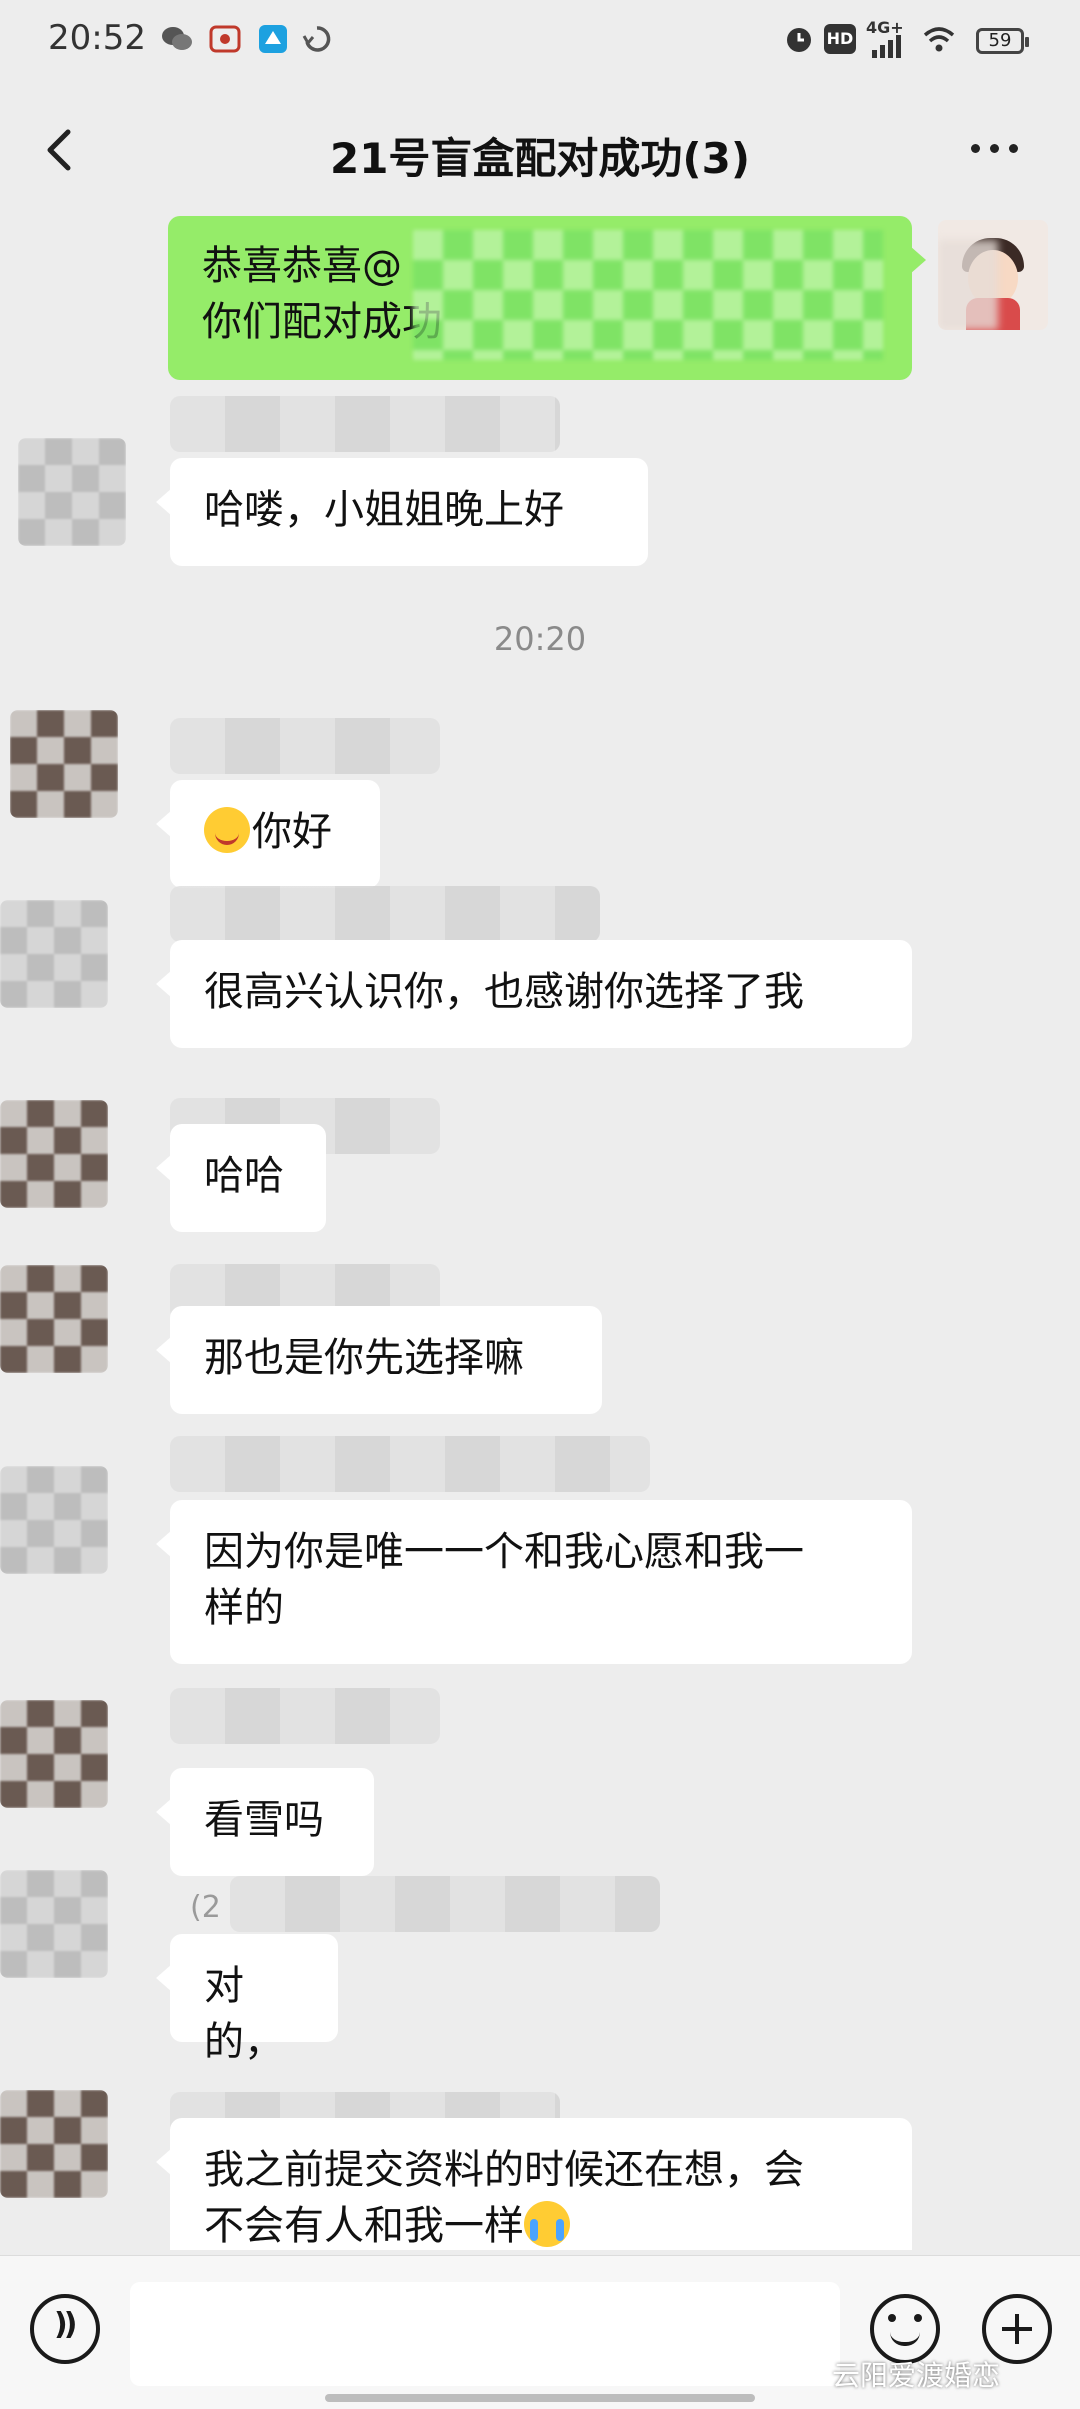 This screenshot has width=1080, height=2409. Describe the element at coordinates (1001, 158) in the screenshot. I see `more-options-icon` at that location.